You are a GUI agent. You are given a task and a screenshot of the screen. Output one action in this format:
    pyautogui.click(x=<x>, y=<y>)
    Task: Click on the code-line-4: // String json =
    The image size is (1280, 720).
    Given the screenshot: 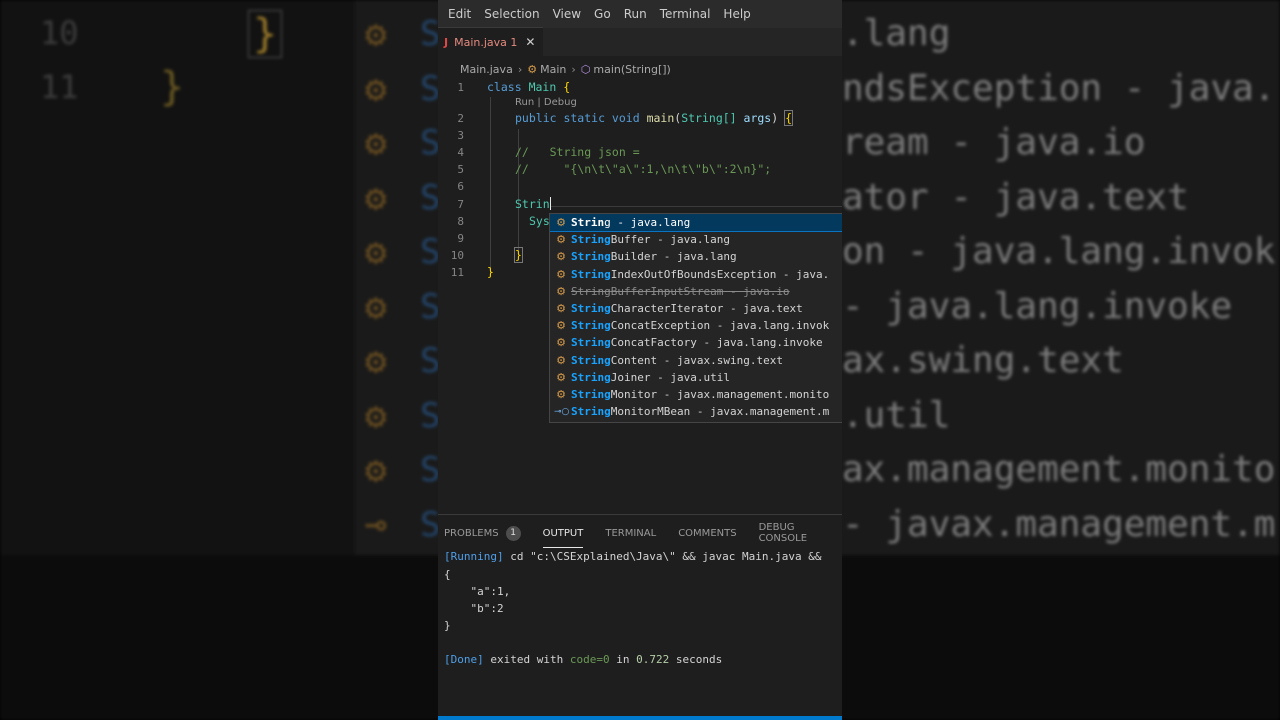 What is the action you would take?
    pyautogui.click(x=577, y=152)
    